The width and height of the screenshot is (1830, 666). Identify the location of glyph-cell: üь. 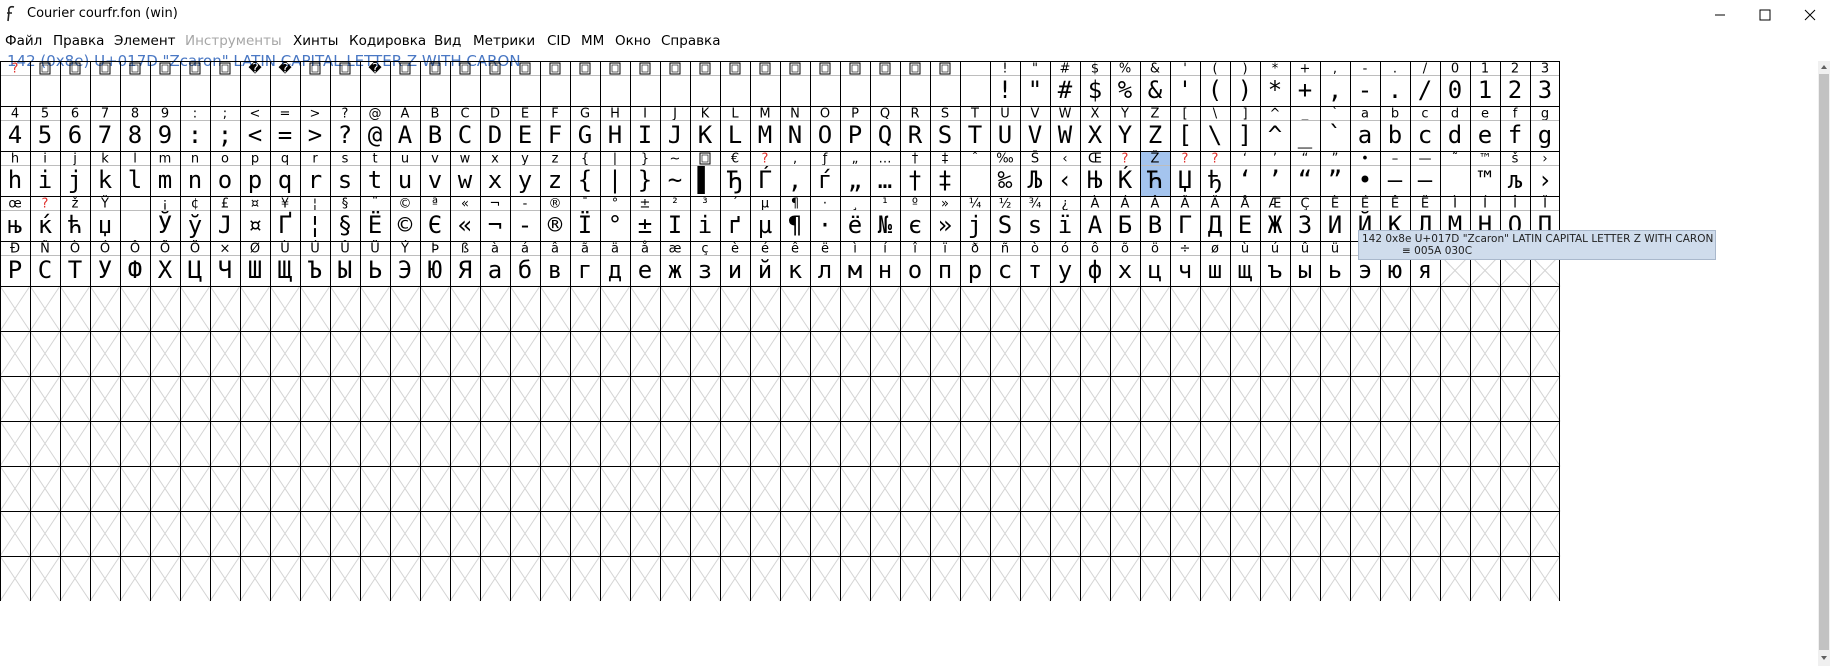
(1335, 263).